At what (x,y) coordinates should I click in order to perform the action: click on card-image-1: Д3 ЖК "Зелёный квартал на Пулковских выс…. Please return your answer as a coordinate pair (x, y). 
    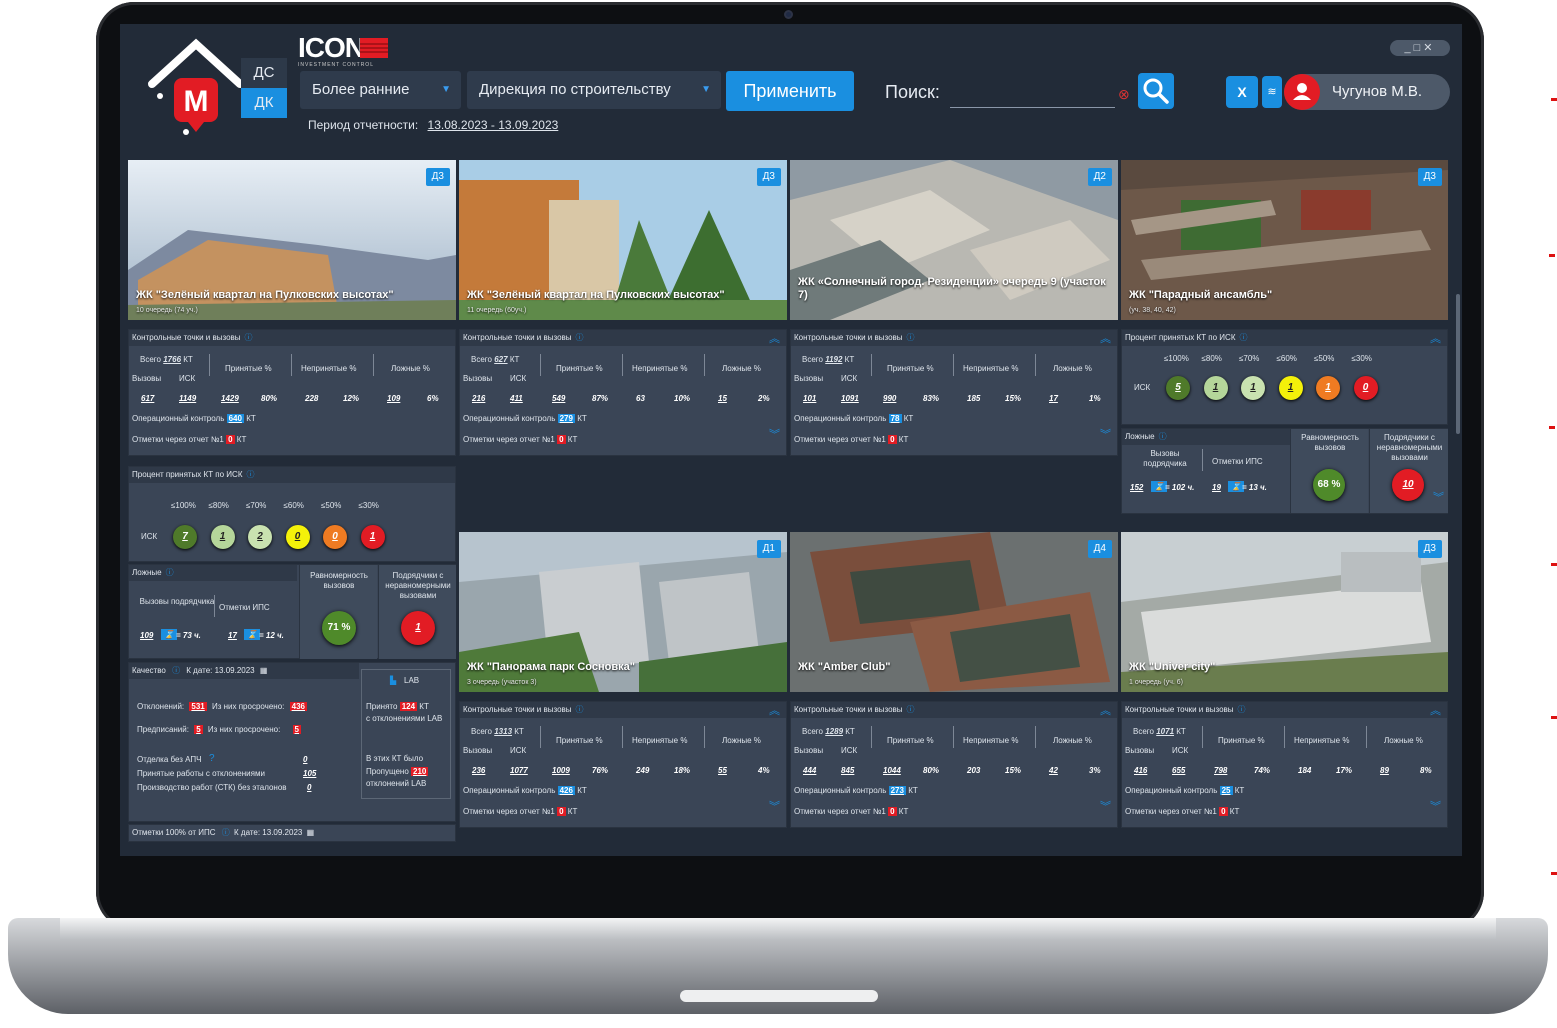
    Looking at the image, I should click on (292, 240).